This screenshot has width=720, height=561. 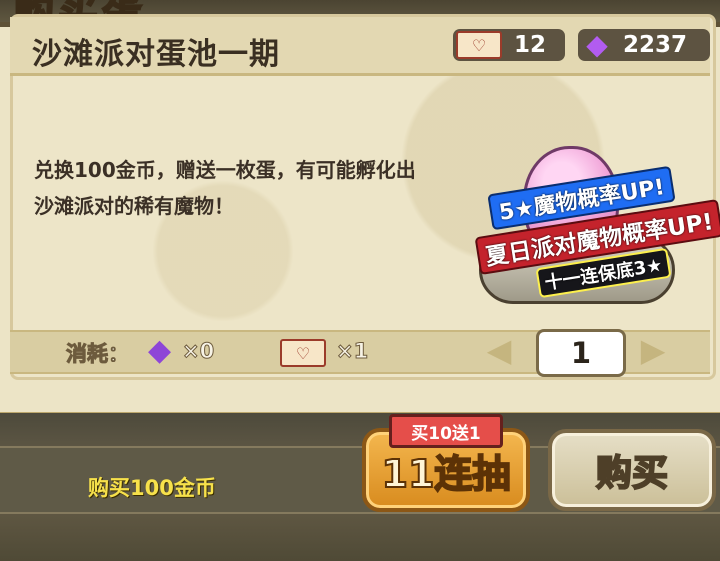 I want to click on gem-count: 2237, so click(x=655, y=45).